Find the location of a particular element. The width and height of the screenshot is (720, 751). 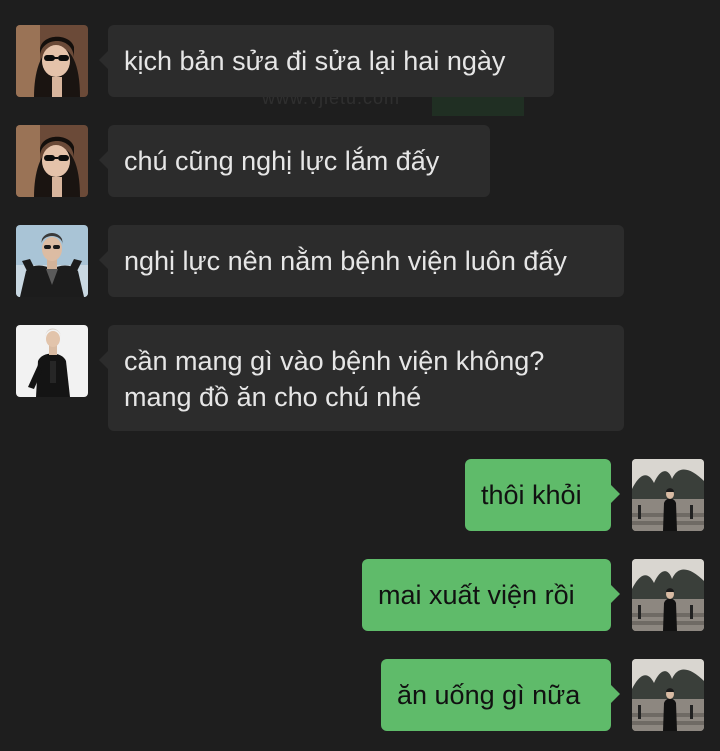

message-text: kịch bản sửa đi sửa lại hai ngày is located at coordinates (315, 61).